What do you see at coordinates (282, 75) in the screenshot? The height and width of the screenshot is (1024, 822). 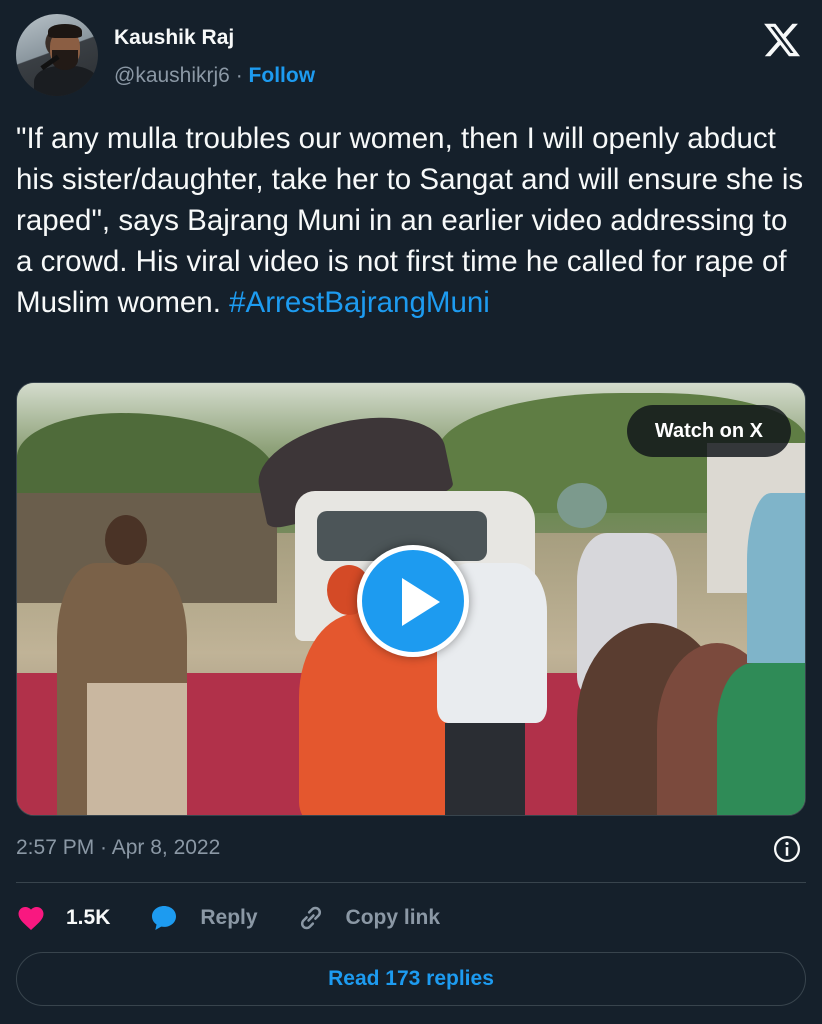 I see `follow-link: Follow` at bounding box center [282, 75].